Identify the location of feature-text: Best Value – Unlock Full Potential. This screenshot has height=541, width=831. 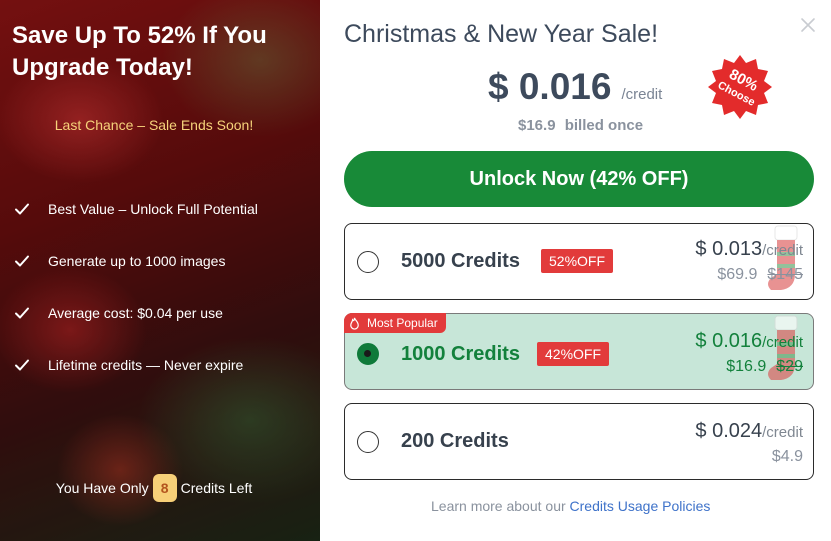
(153, 209).